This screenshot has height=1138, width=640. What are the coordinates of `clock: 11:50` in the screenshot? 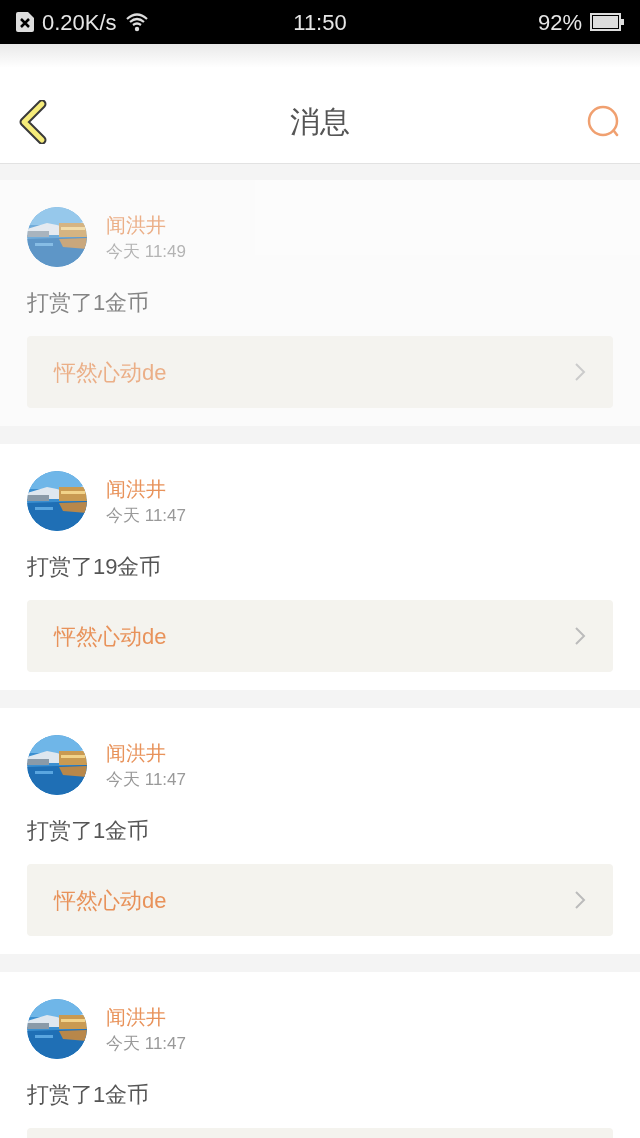 It's located at (320, 22).